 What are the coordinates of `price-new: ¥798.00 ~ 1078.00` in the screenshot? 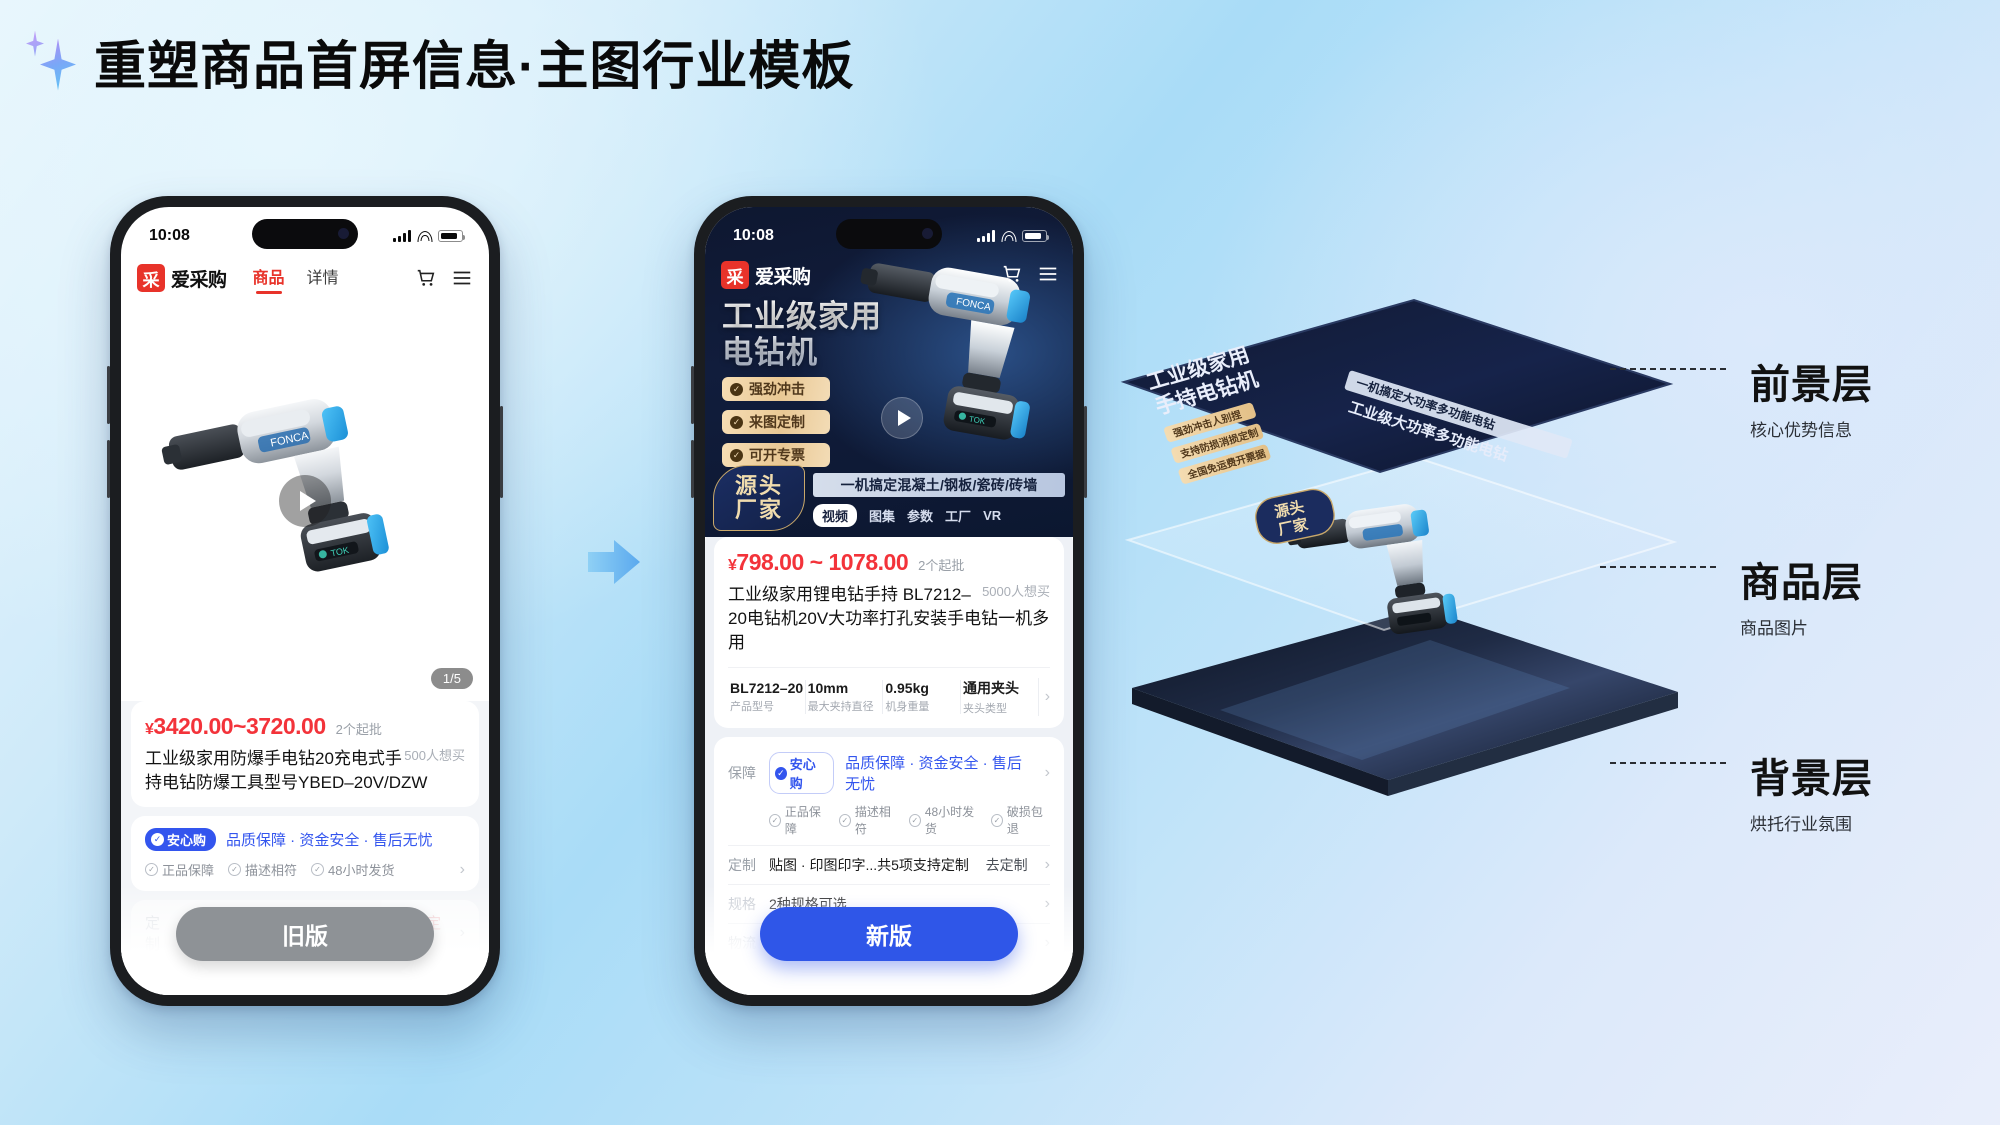 It's located at (818, 562).